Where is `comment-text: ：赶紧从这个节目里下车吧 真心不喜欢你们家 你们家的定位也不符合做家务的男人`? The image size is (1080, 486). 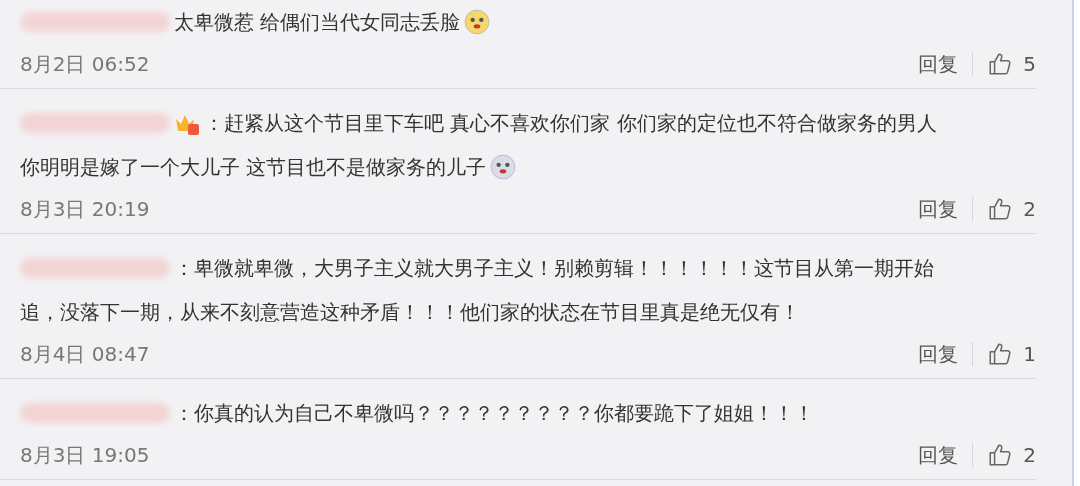
comment-text: ：赶紧从这个节目里下车吧 真心不喜欢你们家 你们家的定位也不符合做家务的男人 is located at coordinates (570, 123).